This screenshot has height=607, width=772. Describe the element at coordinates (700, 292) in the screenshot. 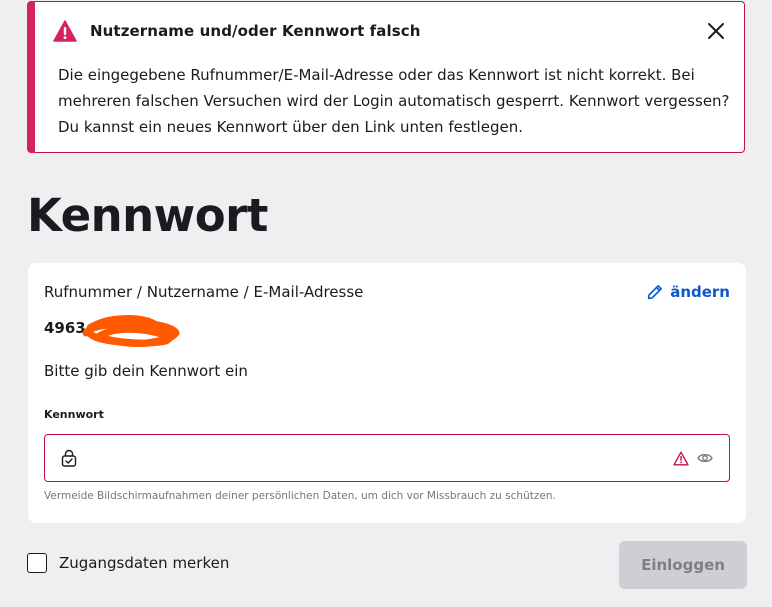

I see `change-link-label: ändern` at that location.